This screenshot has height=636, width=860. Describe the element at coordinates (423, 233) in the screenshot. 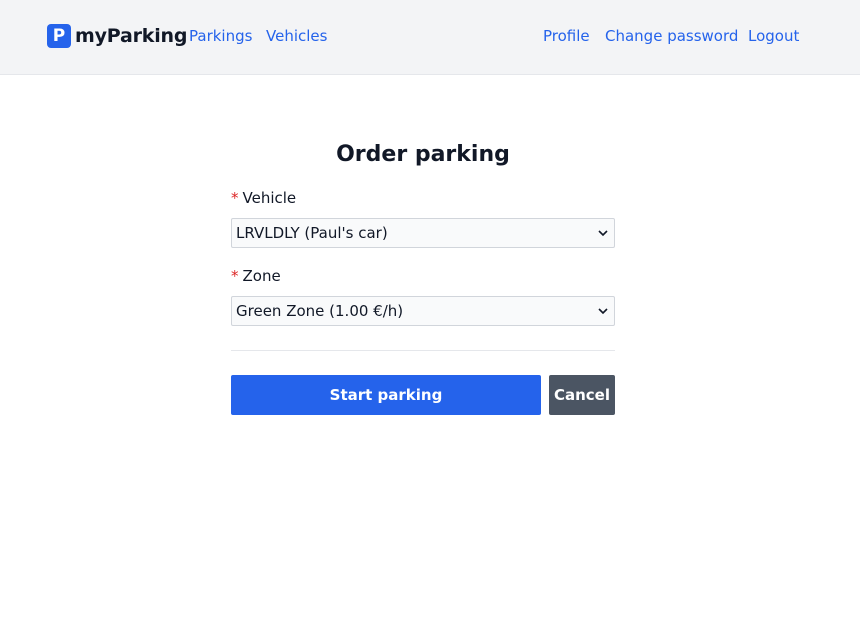

I see `vehicle-select: LRVLDLY (Paul's car)` at that location.